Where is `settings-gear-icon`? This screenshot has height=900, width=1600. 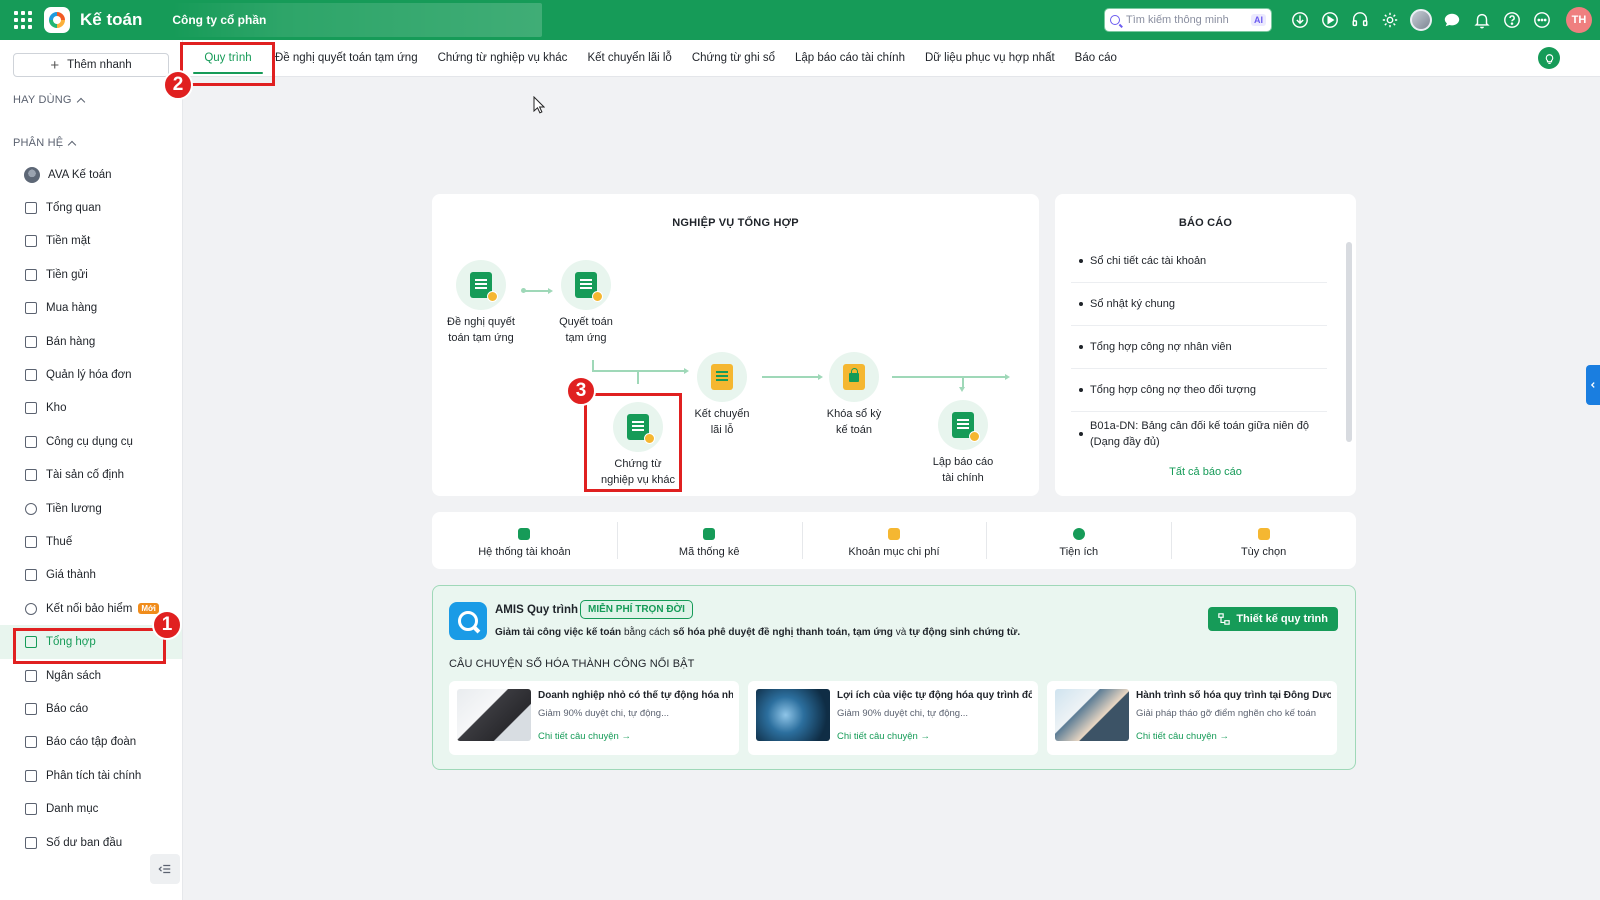
settings-gear-icon is located at coordinates (1390, 20).